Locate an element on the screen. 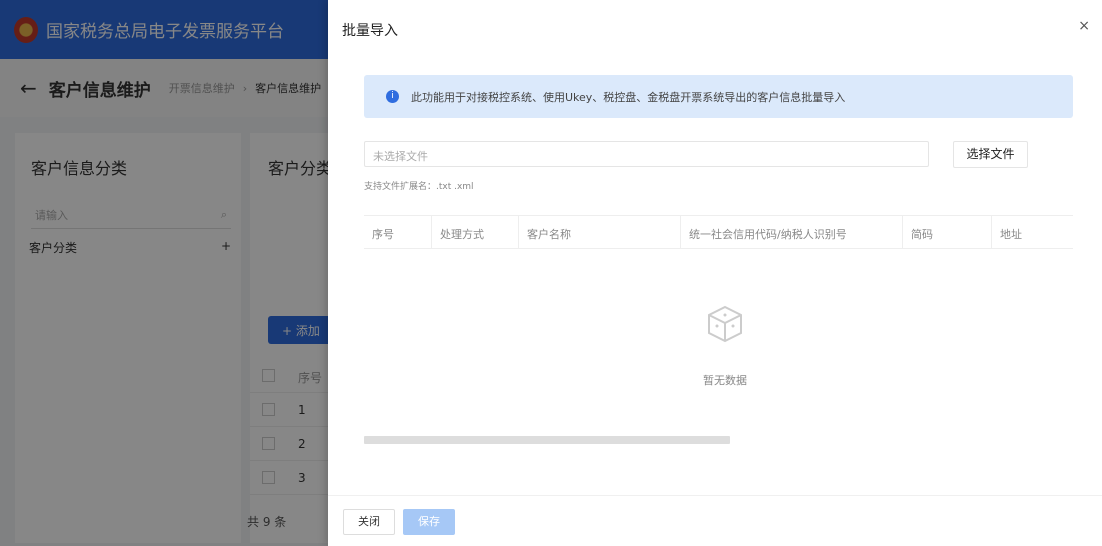 This screenshot has width=1102, height=546. col-tax-id: 统一社会信用代码/纳税人识别号 is located at coordinates (792, 232).